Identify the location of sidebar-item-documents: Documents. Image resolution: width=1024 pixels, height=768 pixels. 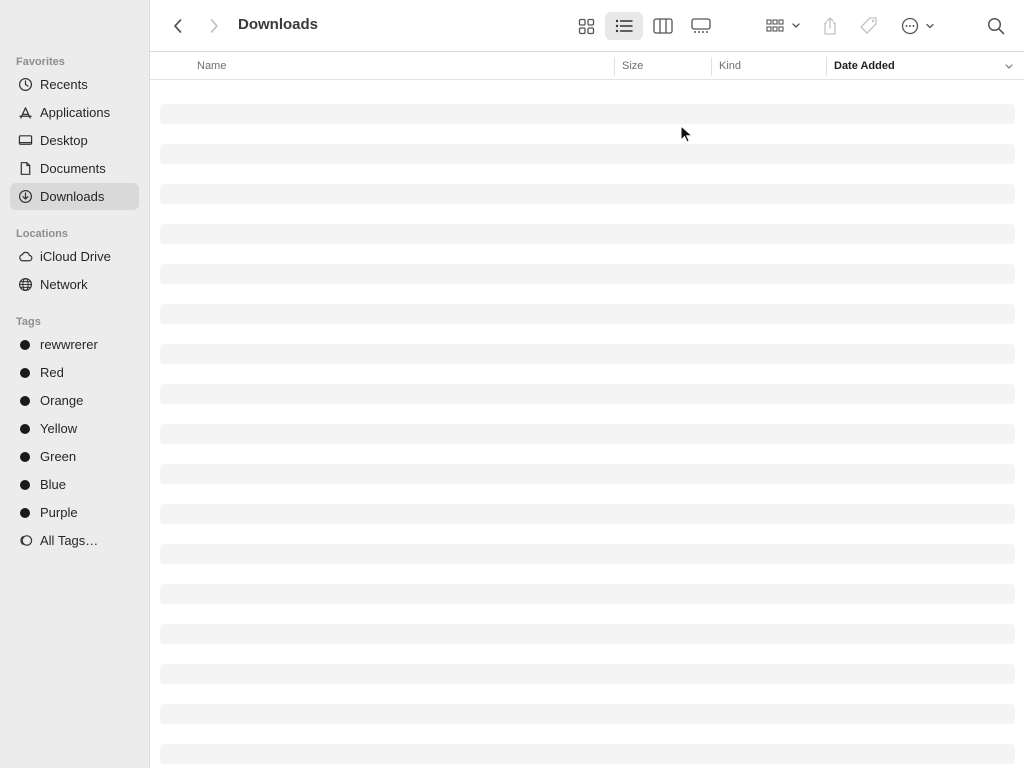
(74, 168).